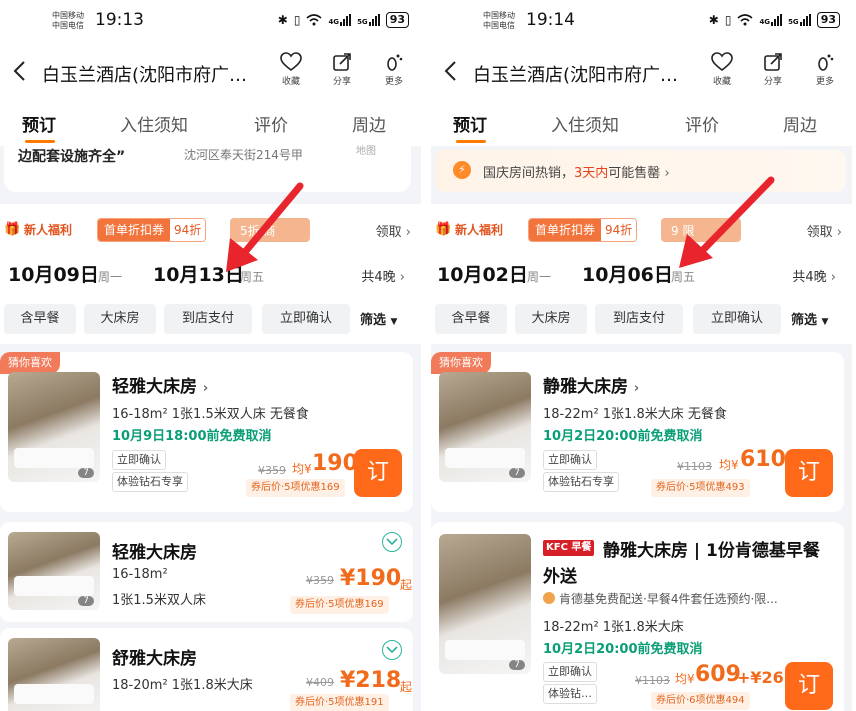 The image size is (856, 711). Describe the element at coordinates (627, 273) in the screenshot. I see `checkout-date: 10月06日` at that location.